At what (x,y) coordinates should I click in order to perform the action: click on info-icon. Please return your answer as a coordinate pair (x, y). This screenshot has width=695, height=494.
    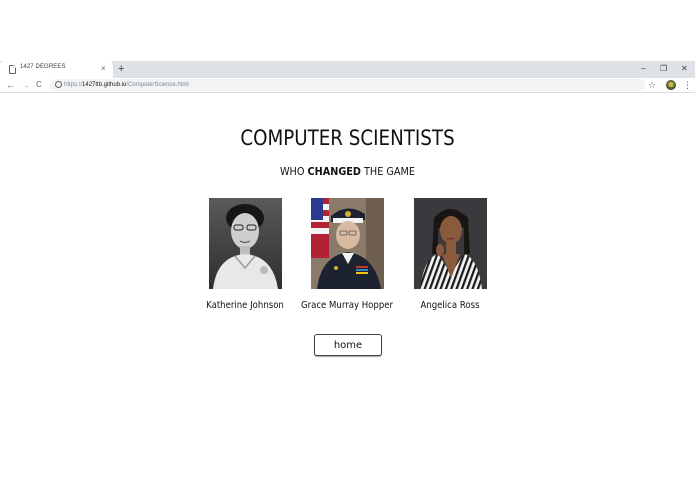
    Looking at the image, I should click on (58, 84).